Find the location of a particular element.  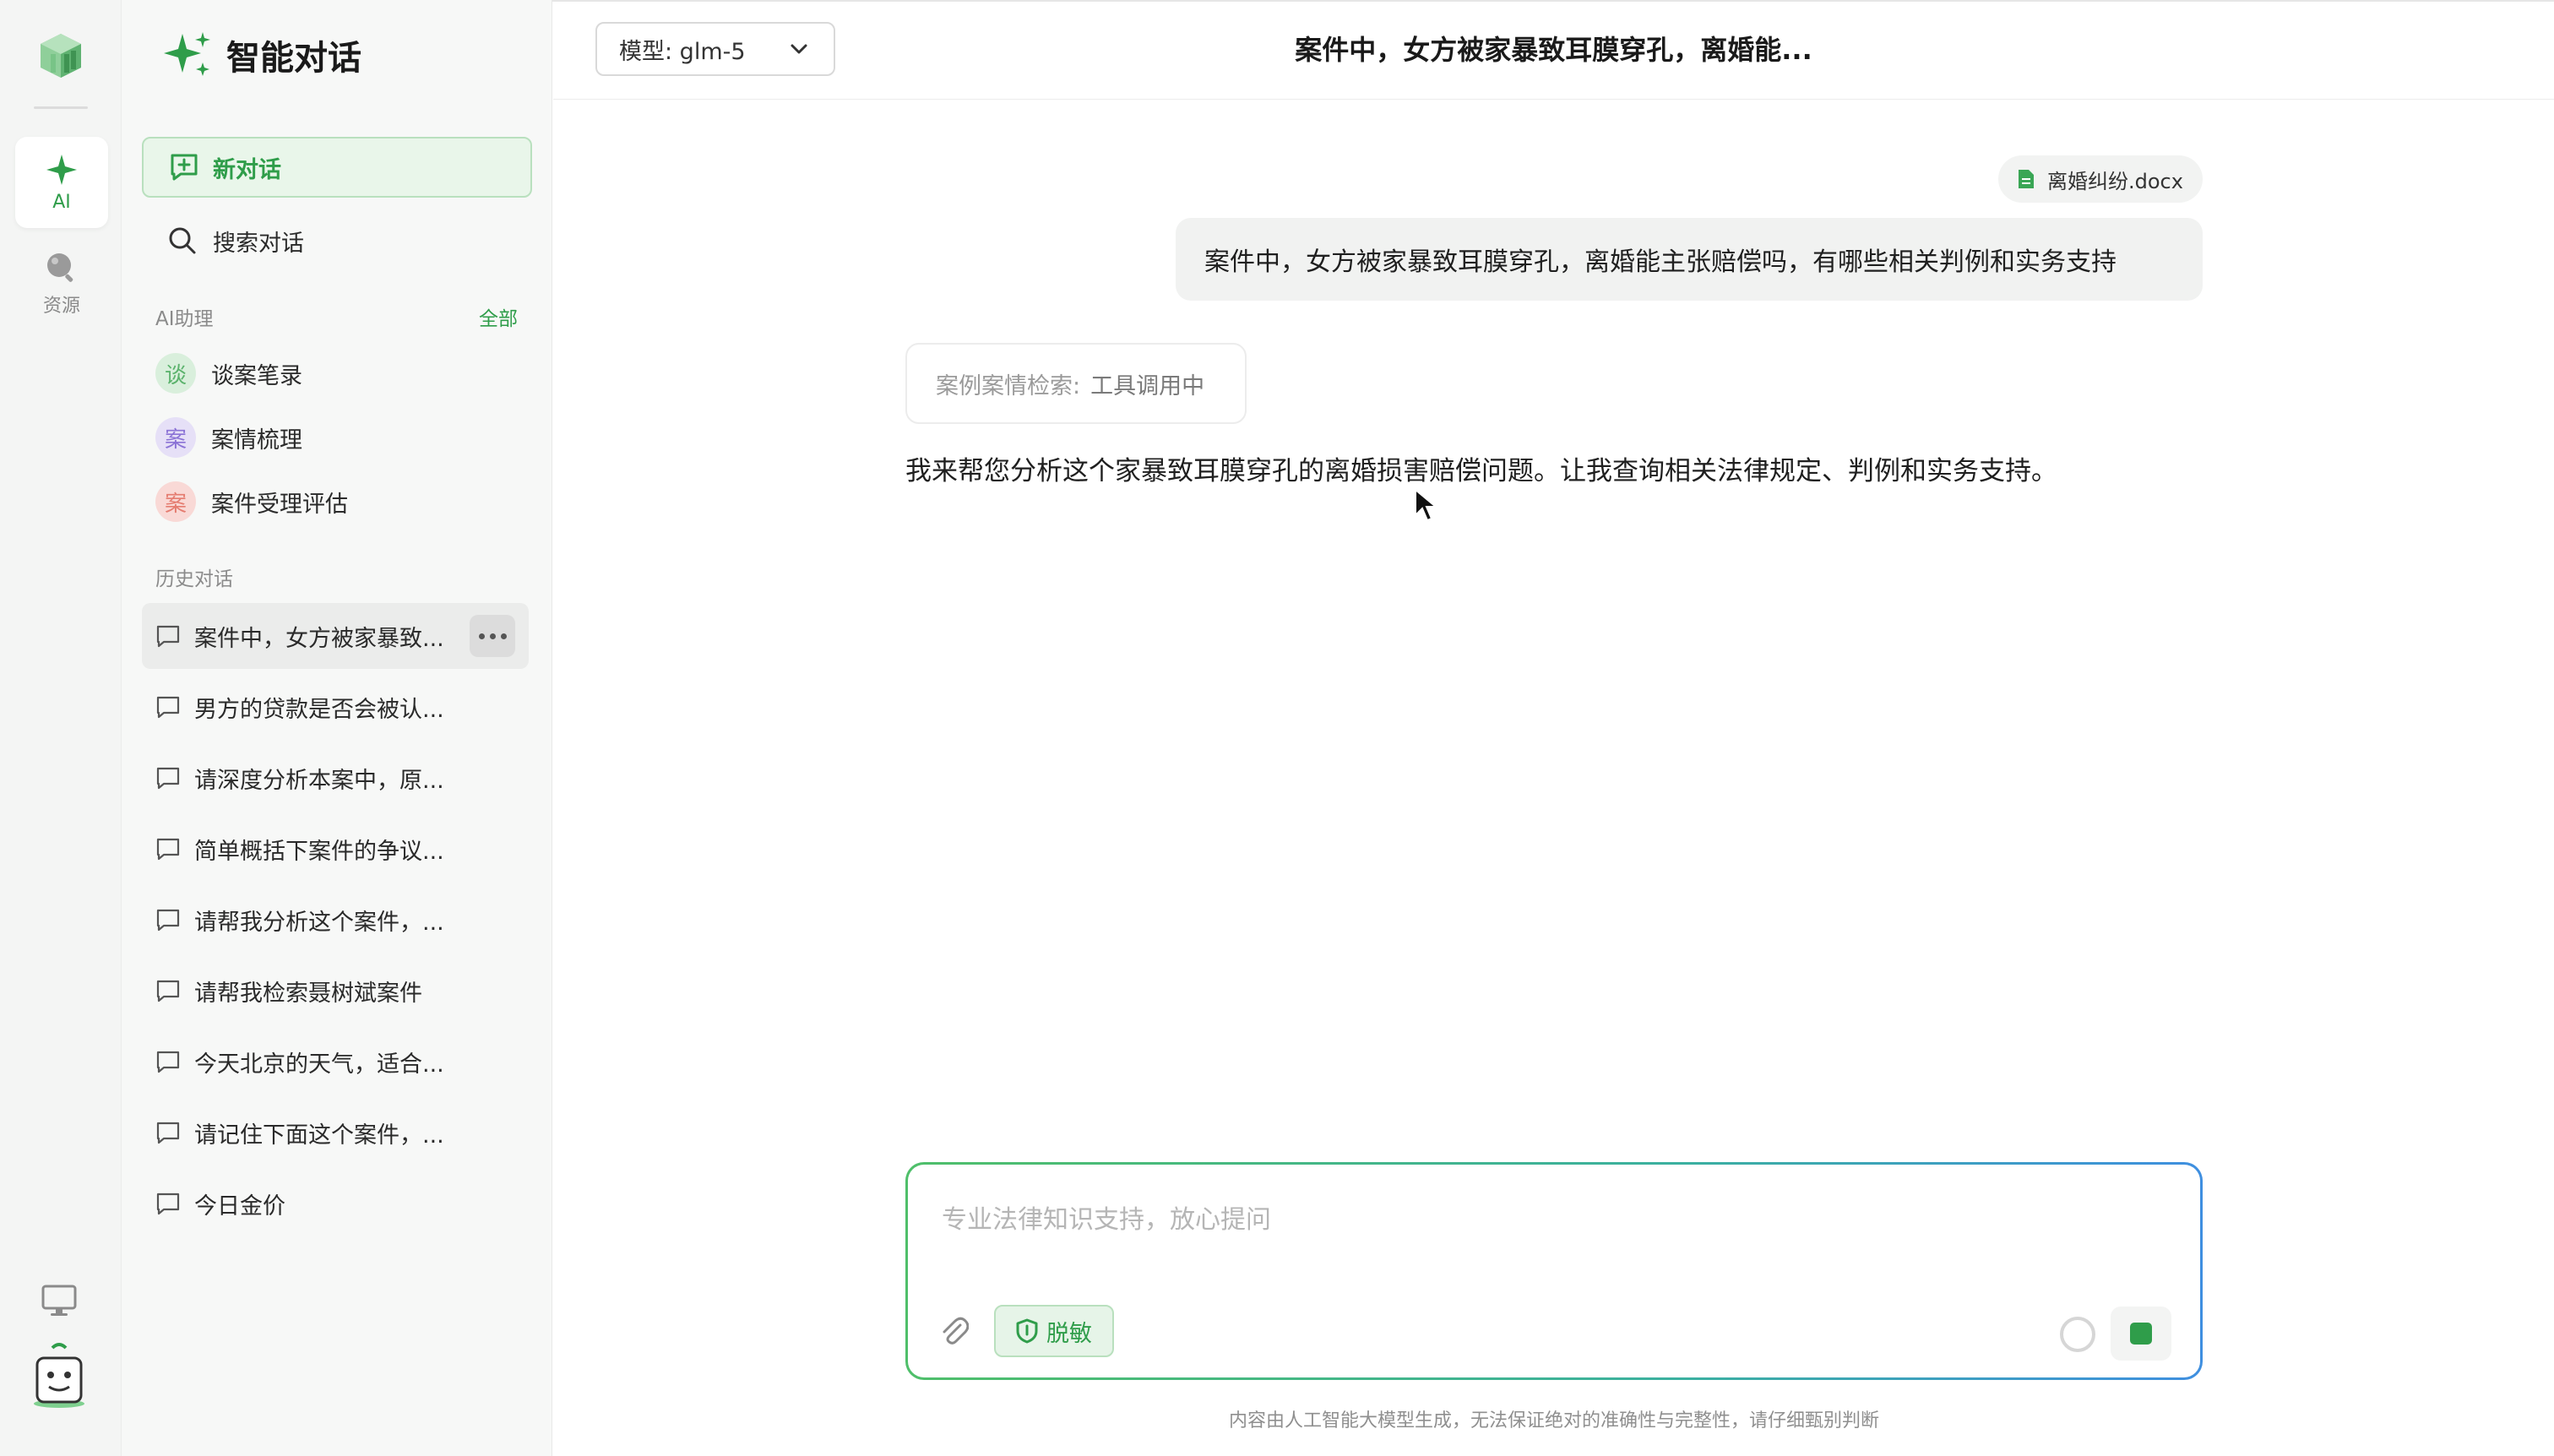

more-options-button is located at coordinates (492, 636).